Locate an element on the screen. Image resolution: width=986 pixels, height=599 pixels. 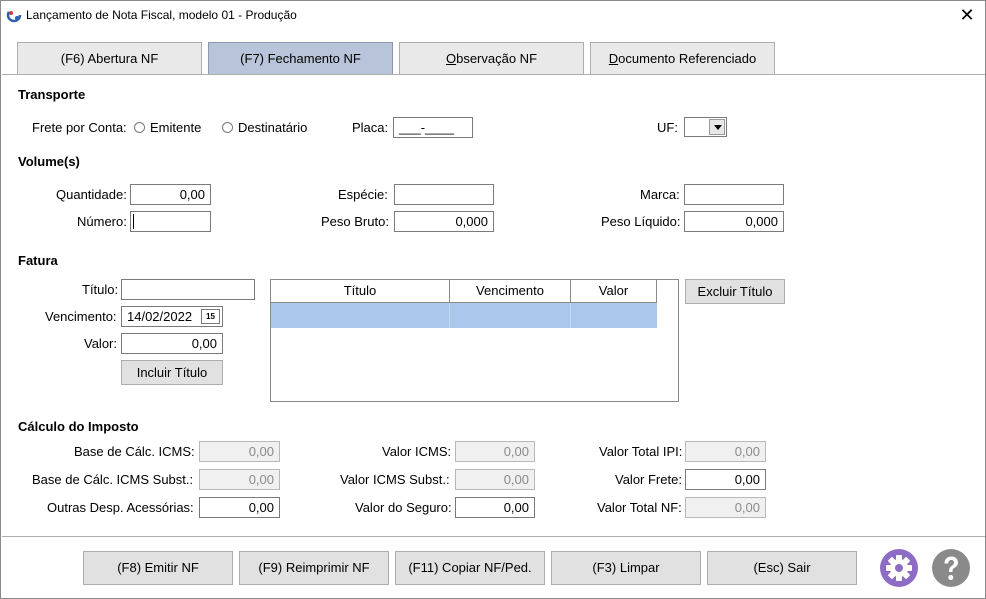
valor-seguro-input: 0,00 is located at coordinates (495, 507).